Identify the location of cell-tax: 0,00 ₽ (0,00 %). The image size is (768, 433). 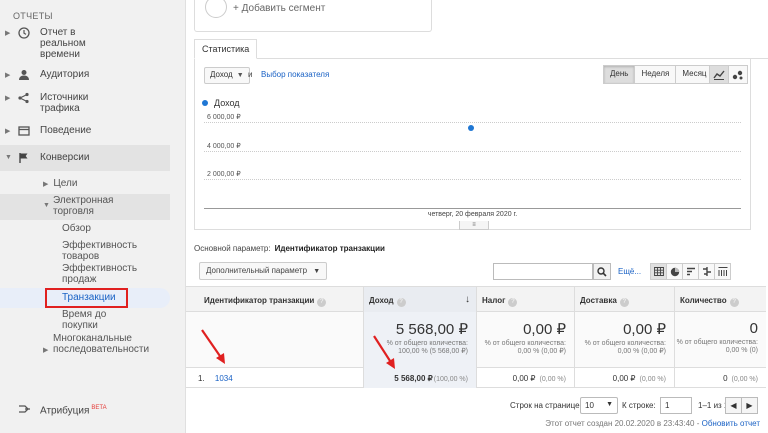
(525, 378).